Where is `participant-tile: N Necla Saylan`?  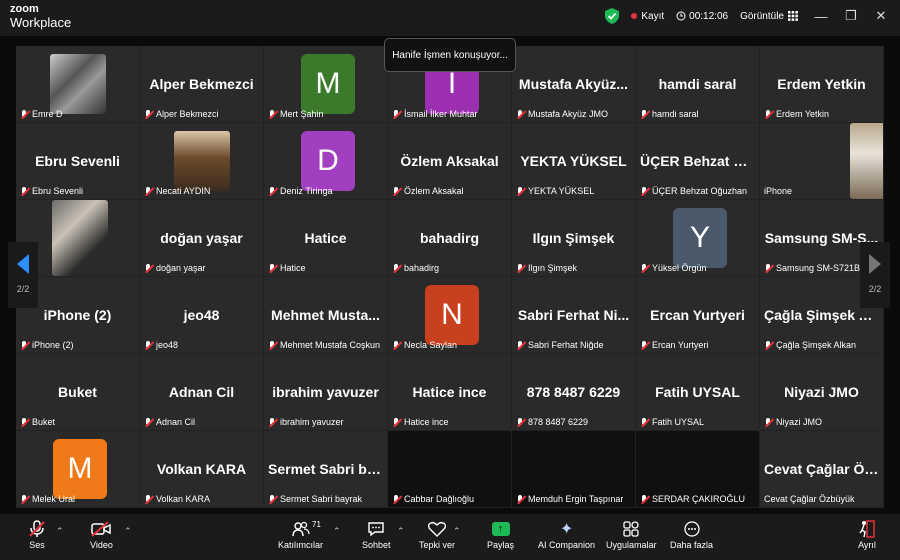 participant-tile: N Necla Saylan is located at coordinates (449, 315).